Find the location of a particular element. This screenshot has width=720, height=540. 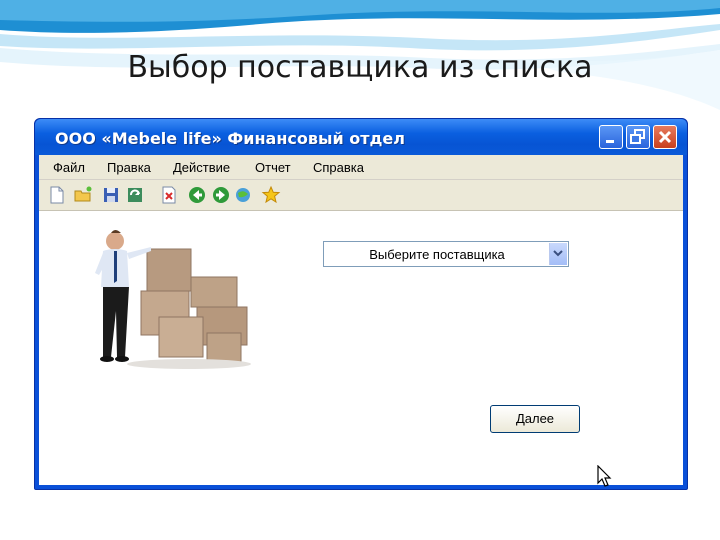

dropdown-arrow-button is located at coordinates (558, 254).